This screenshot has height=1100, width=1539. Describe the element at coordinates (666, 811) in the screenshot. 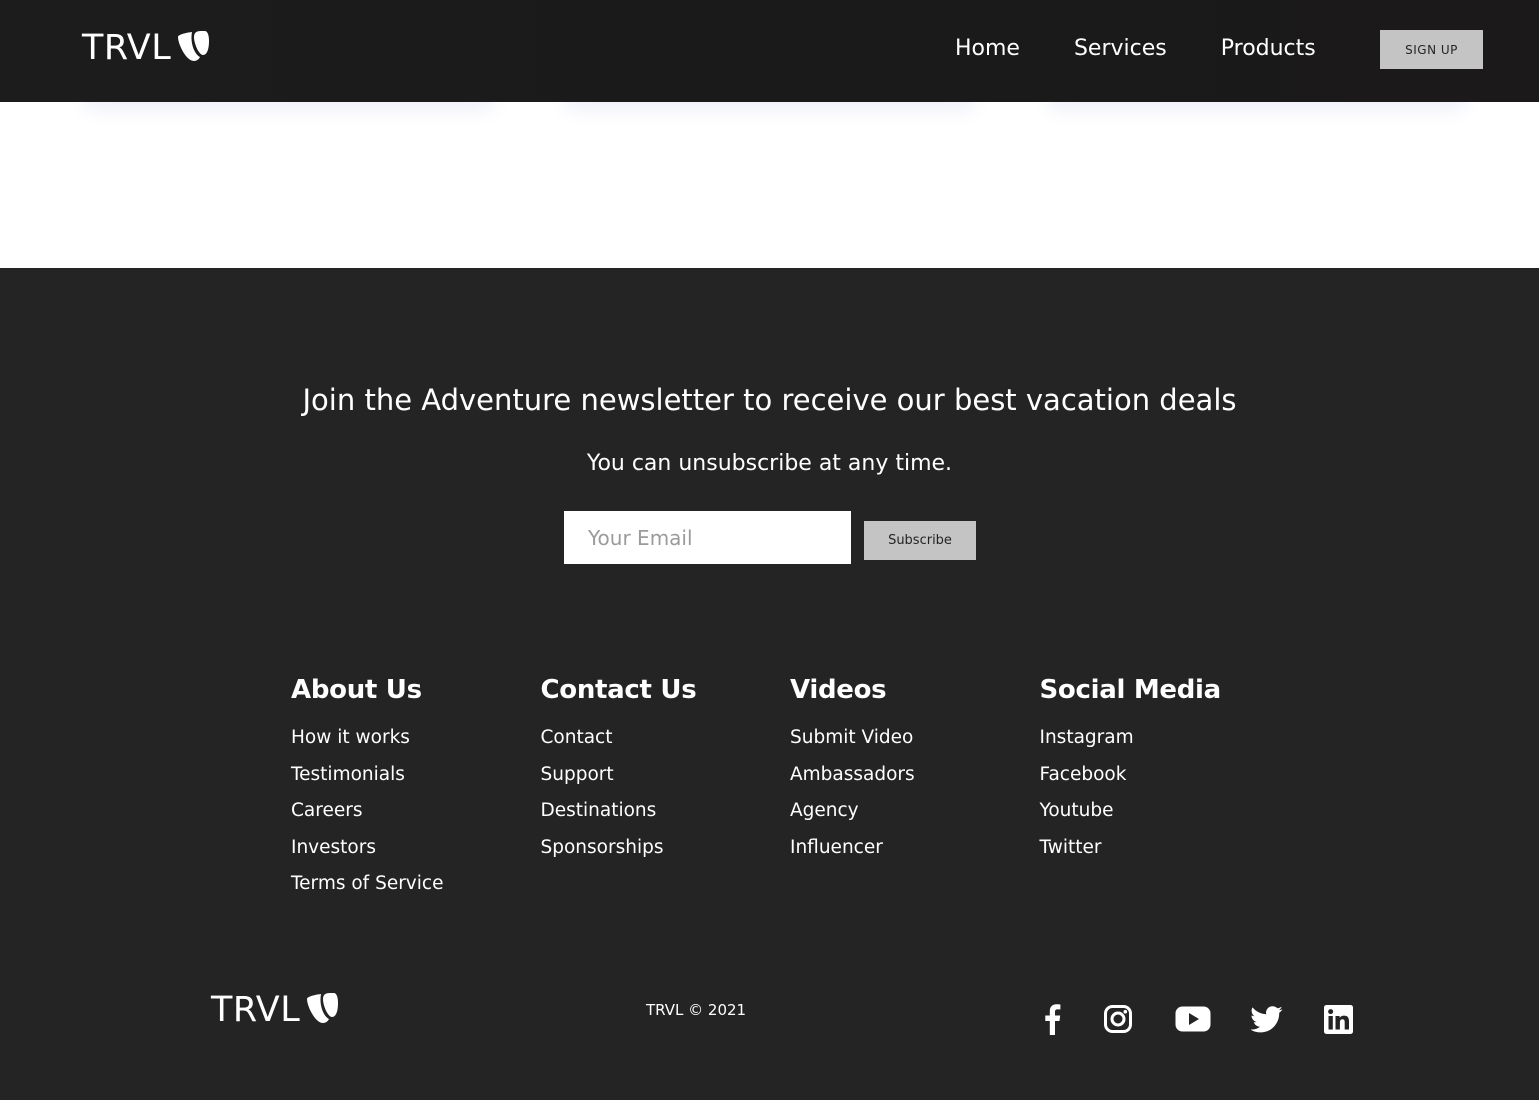

I see `footer-link: Destinations` at that location.